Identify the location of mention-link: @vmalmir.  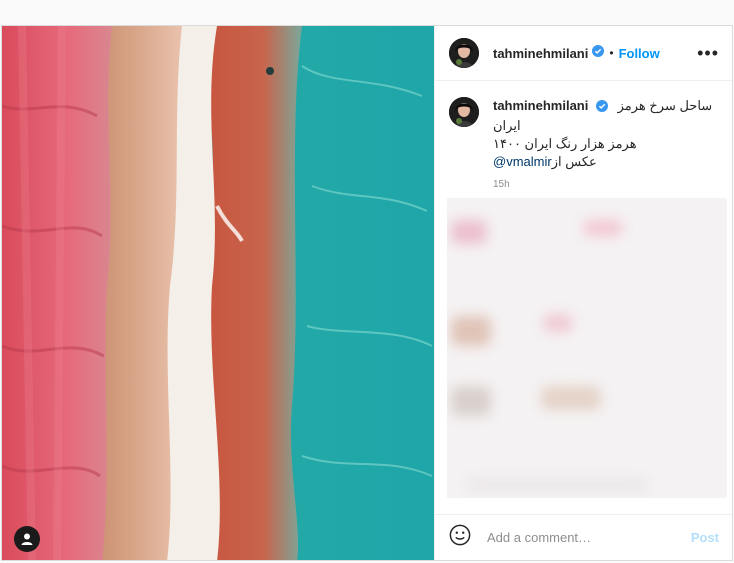
(522, 161).